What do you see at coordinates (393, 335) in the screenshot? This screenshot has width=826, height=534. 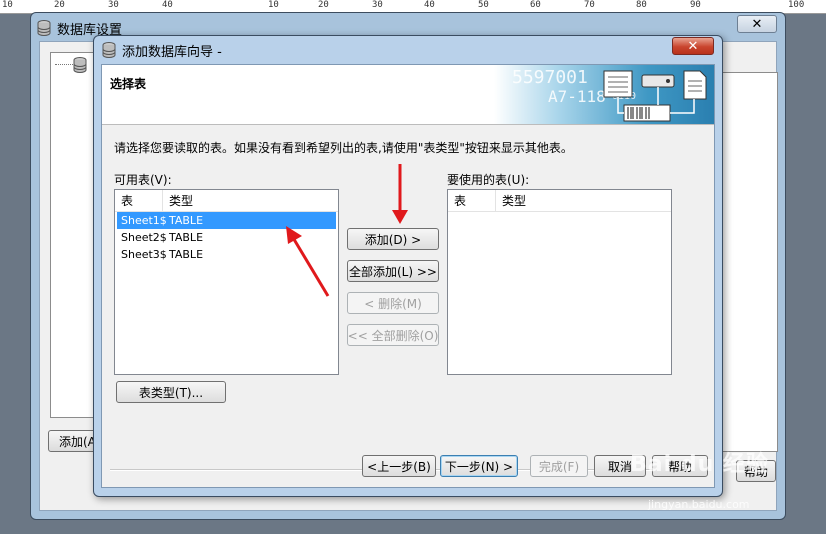 I see `remove-all-tables-button: << 全部删除(O)` at bounding box center [393, 335].